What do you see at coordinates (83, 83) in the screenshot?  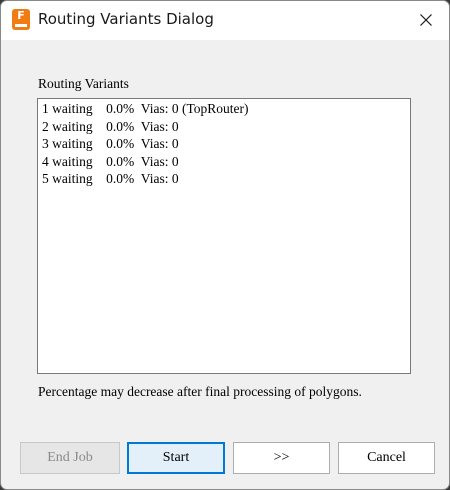 I see `routing-variants-label: Routing Variants` at bounding box center [83, 83].